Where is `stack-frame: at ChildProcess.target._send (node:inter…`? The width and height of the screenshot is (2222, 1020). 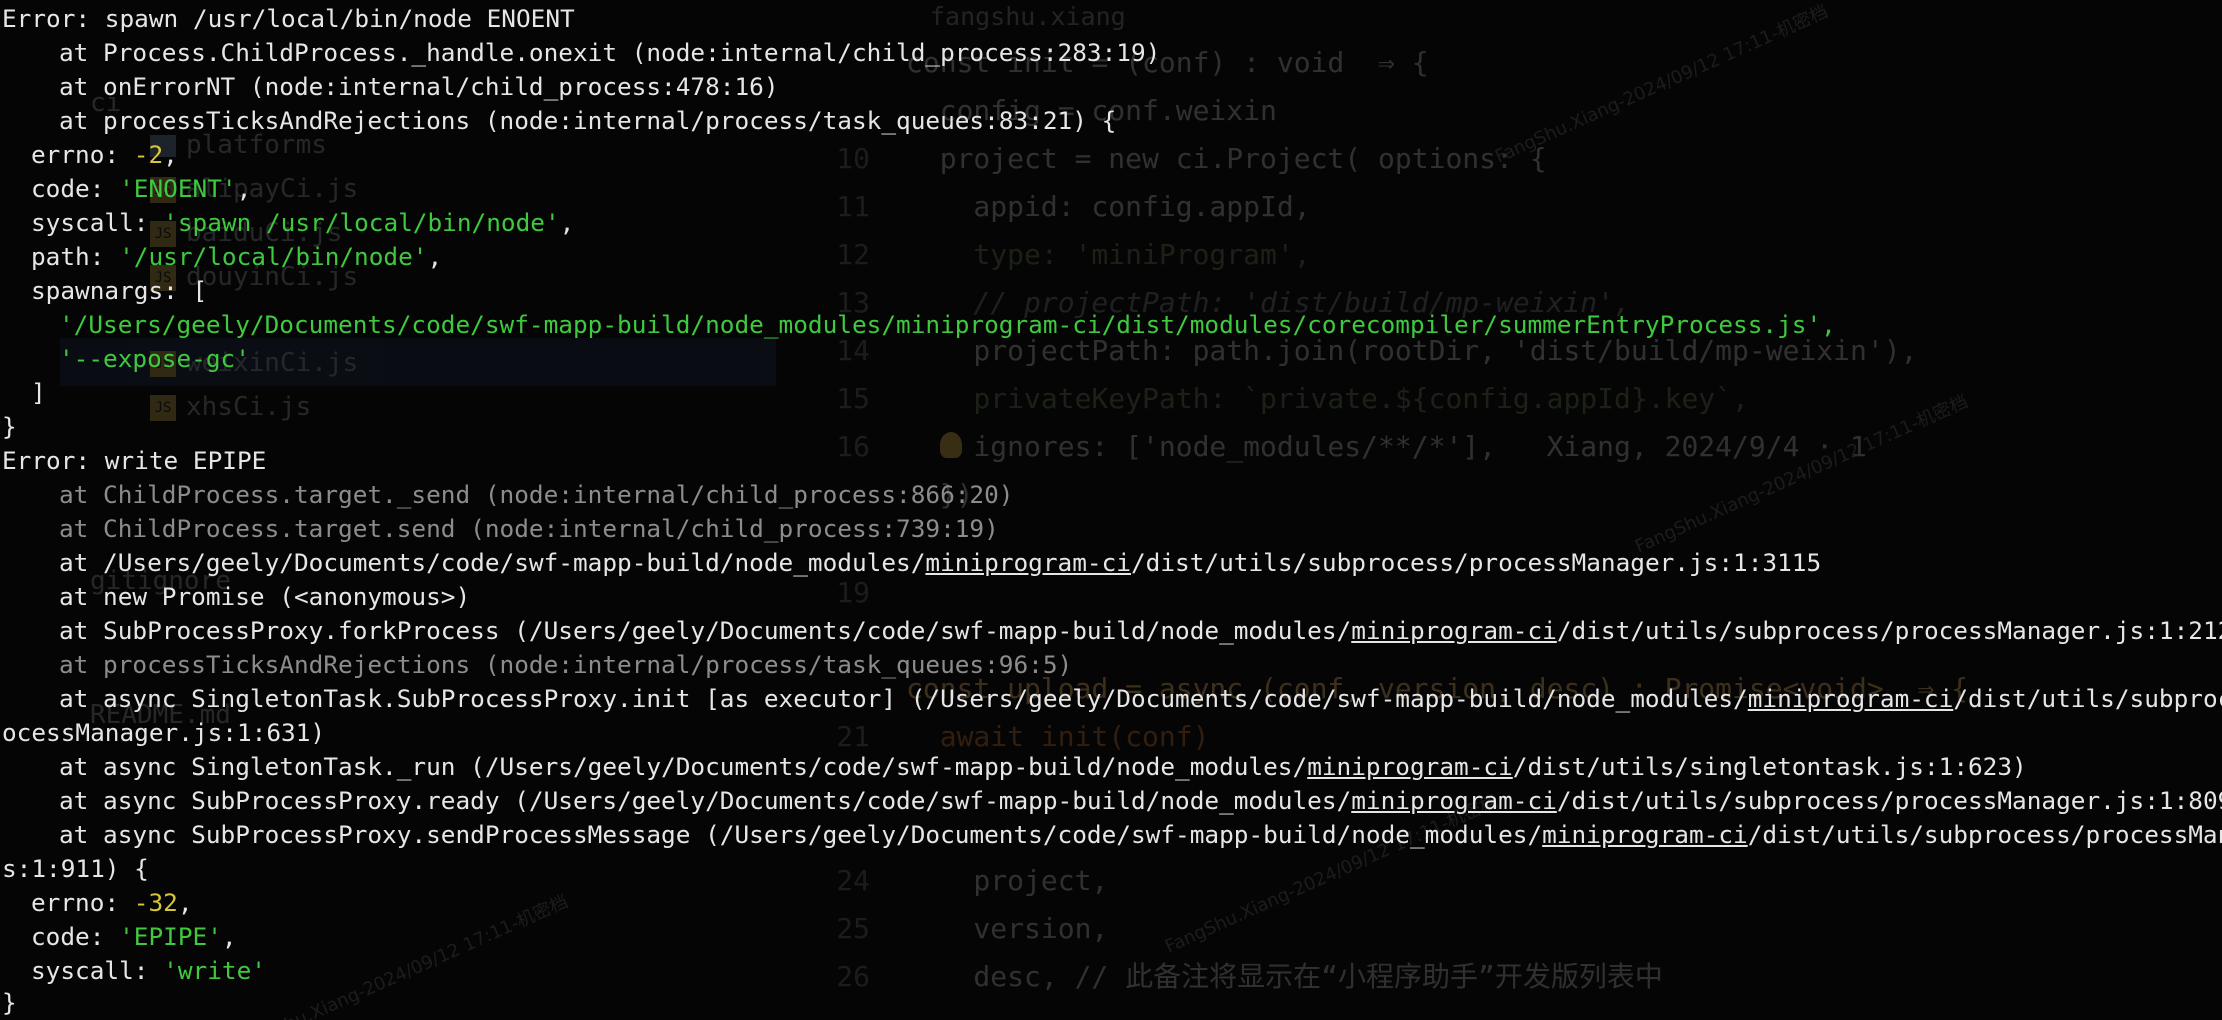
stack-frame: at ChildProcess.target._send (node:inter… is located at coordinates (536, 494).